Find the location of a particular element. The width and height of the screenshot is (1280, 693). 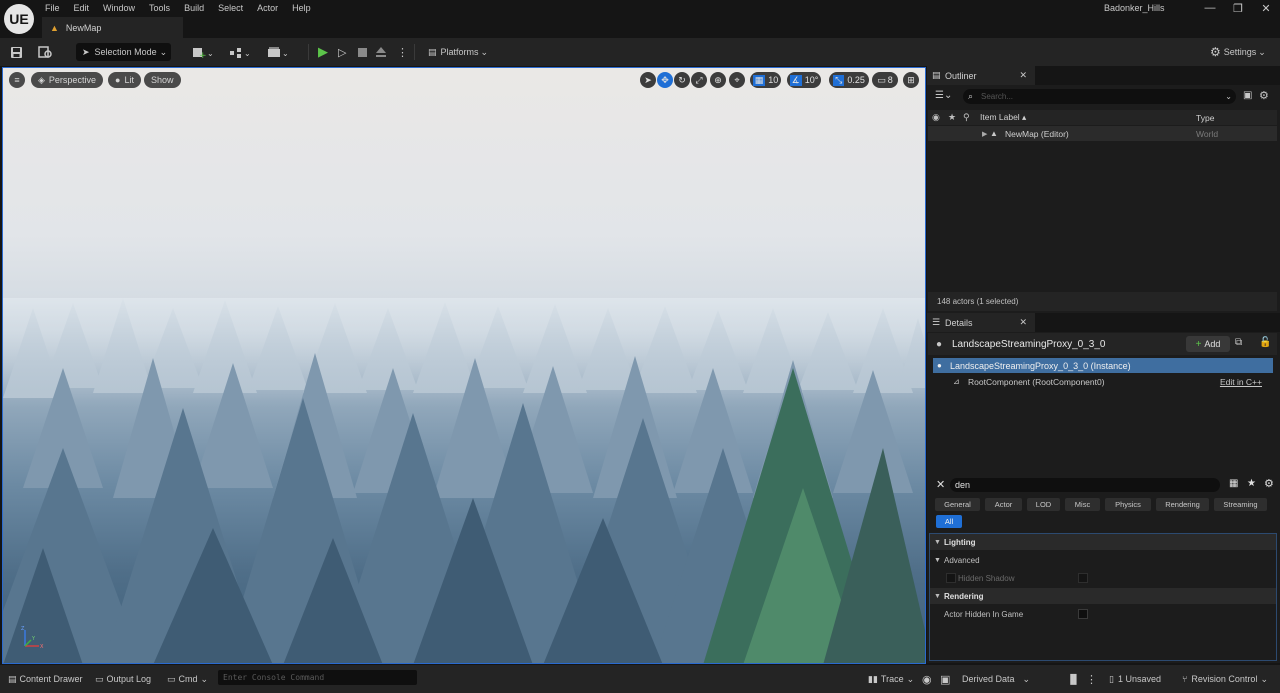

category-general: General is located at coordinates (957, 504).